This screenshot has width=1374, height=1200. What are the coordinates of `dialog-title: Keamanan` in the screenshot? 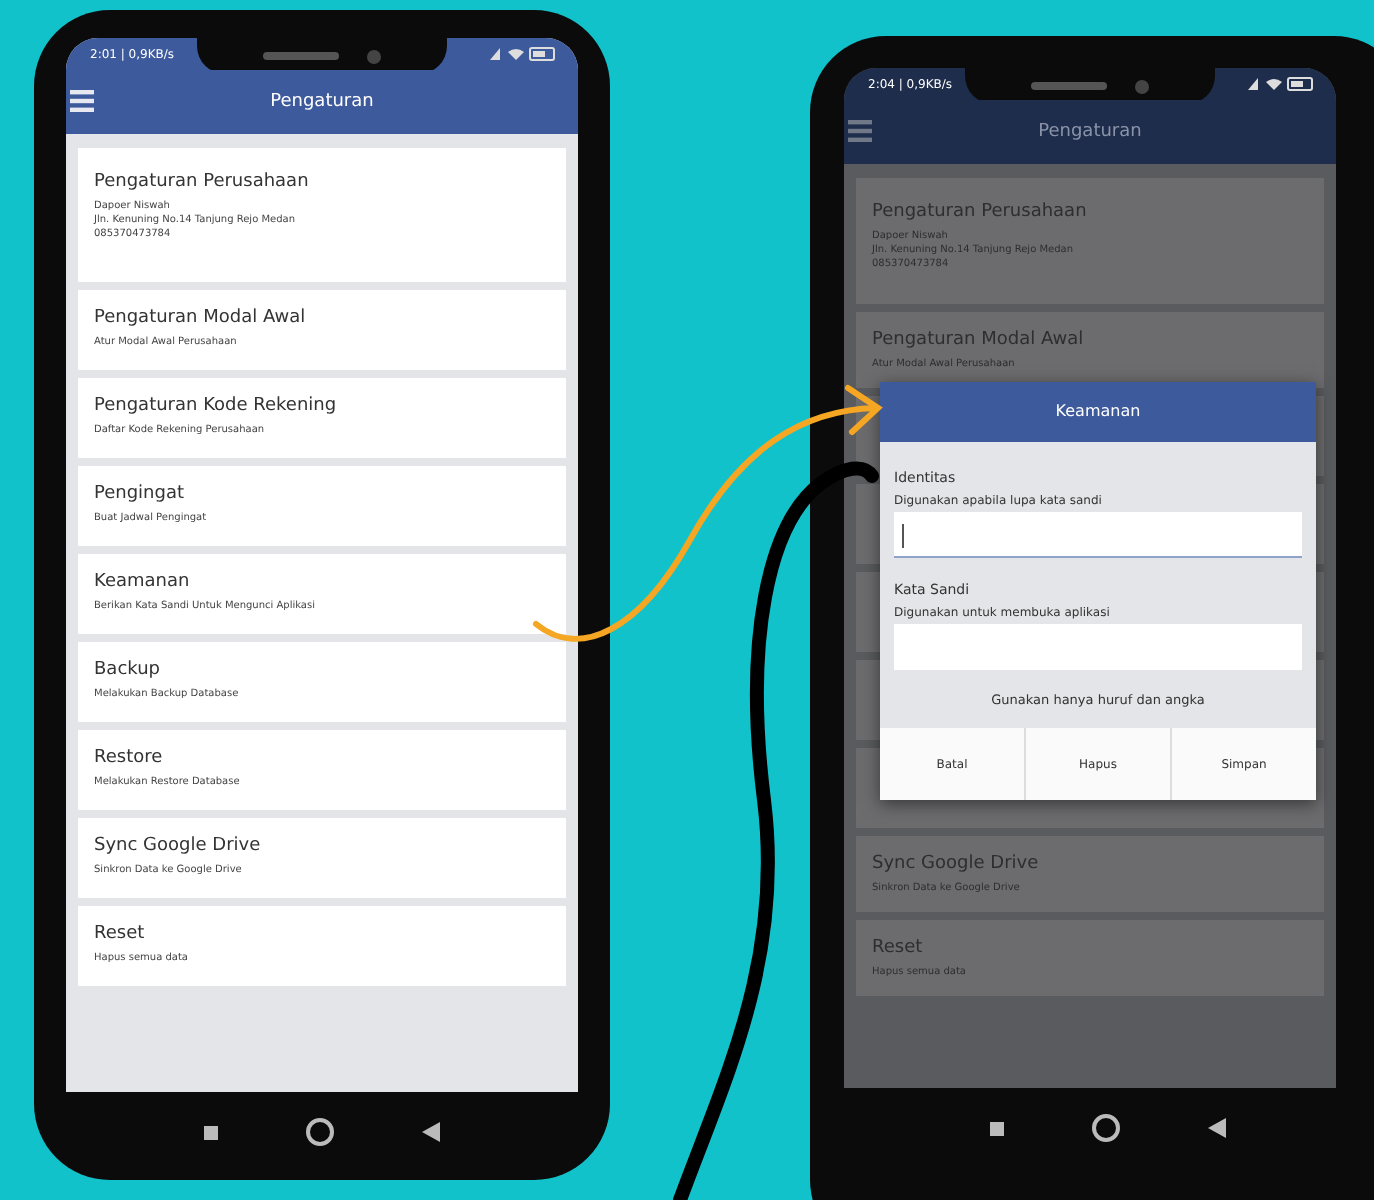 It's located at (1098, 412).